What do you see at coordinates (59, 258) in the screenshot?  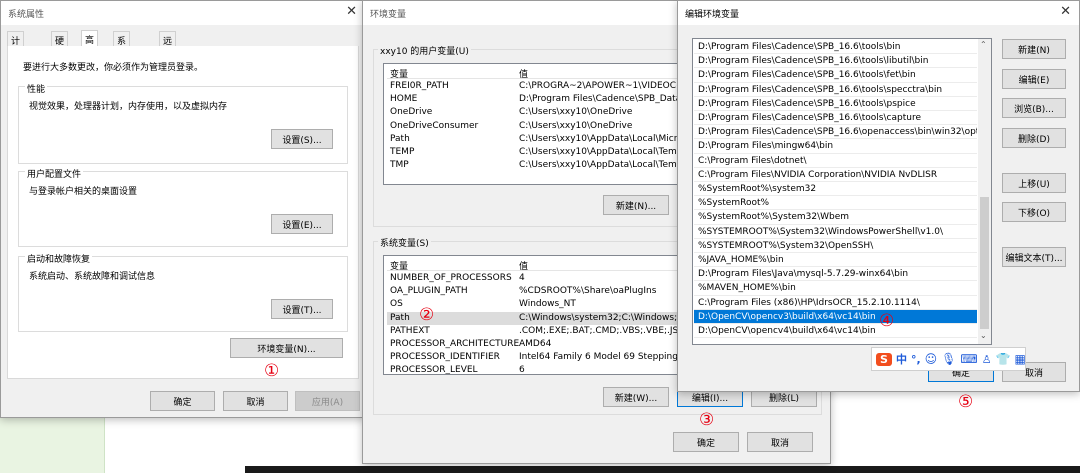 I see `startup-recovery-title: 启动和故障恢复` at bounding box center [59, 258].